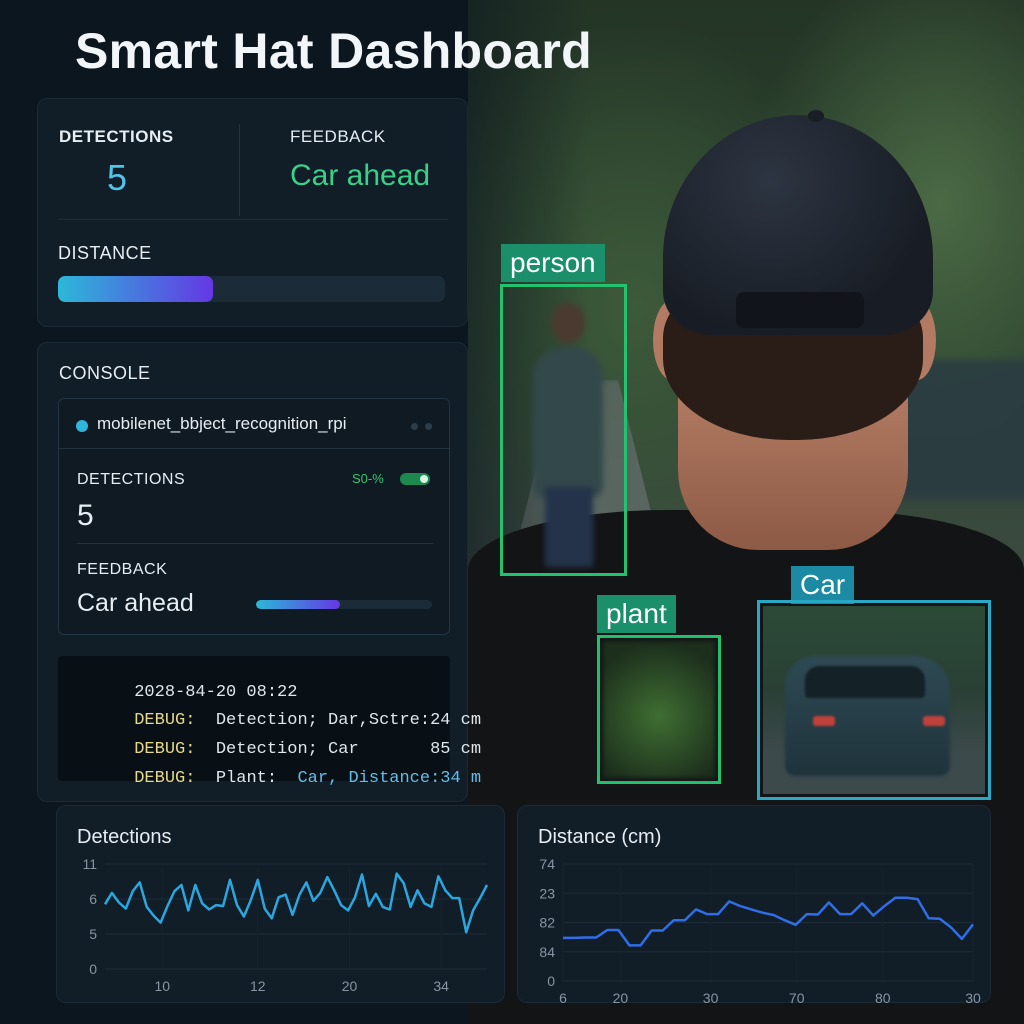 The image size is (1024, 1024). What do you see at coordinates (563, 430) in the screenshot?
I see `bbox-person` at bounding box center [563, 430].